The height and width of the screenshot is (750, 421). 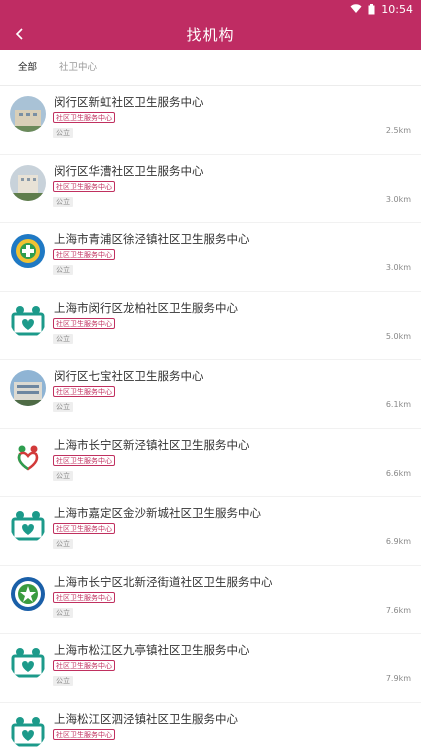 What do you see at coordinates (398, 336) in the screenshot?
I see `distance-label: 5.0km` at bounding box center [398, 336].